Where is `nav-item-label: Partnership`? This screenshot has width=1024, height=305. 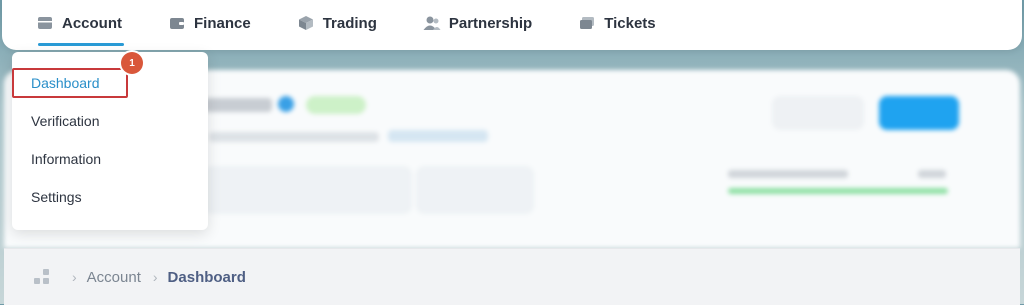 nav-item-label: Partnership is located at coordinates (490, 23).